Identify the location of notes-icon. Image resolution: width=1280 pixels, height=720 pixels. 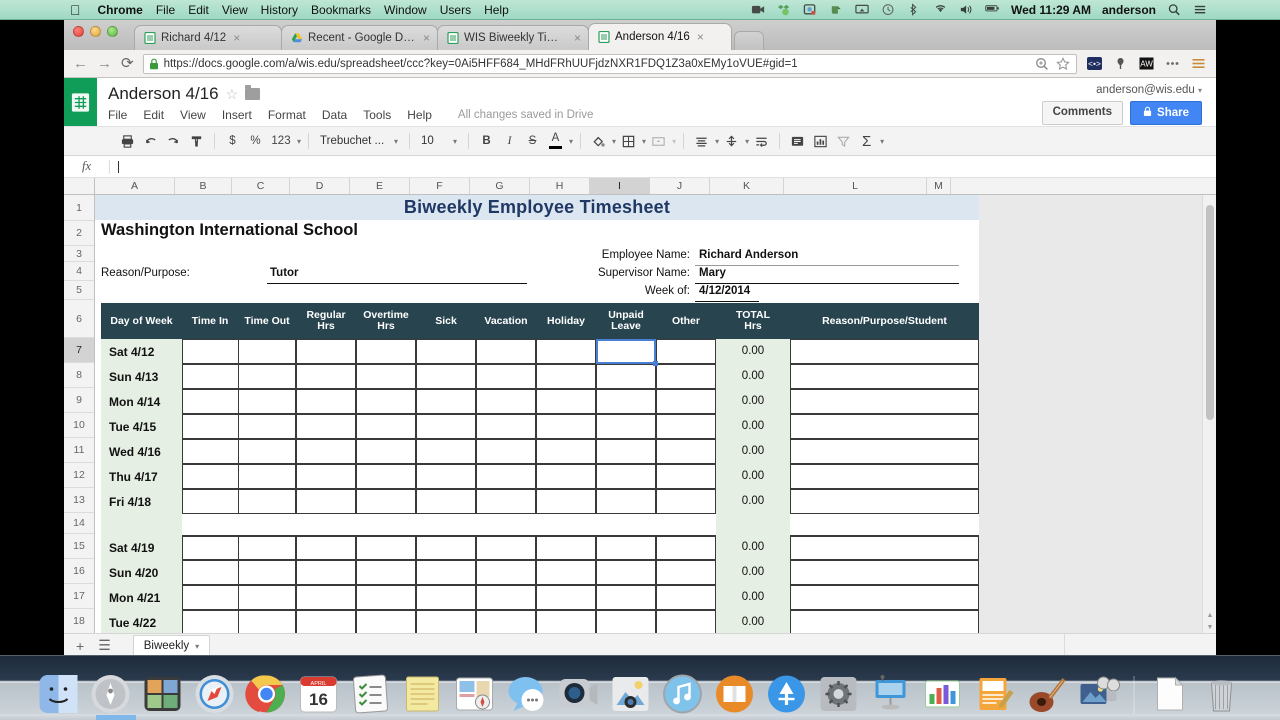
(423, 694).